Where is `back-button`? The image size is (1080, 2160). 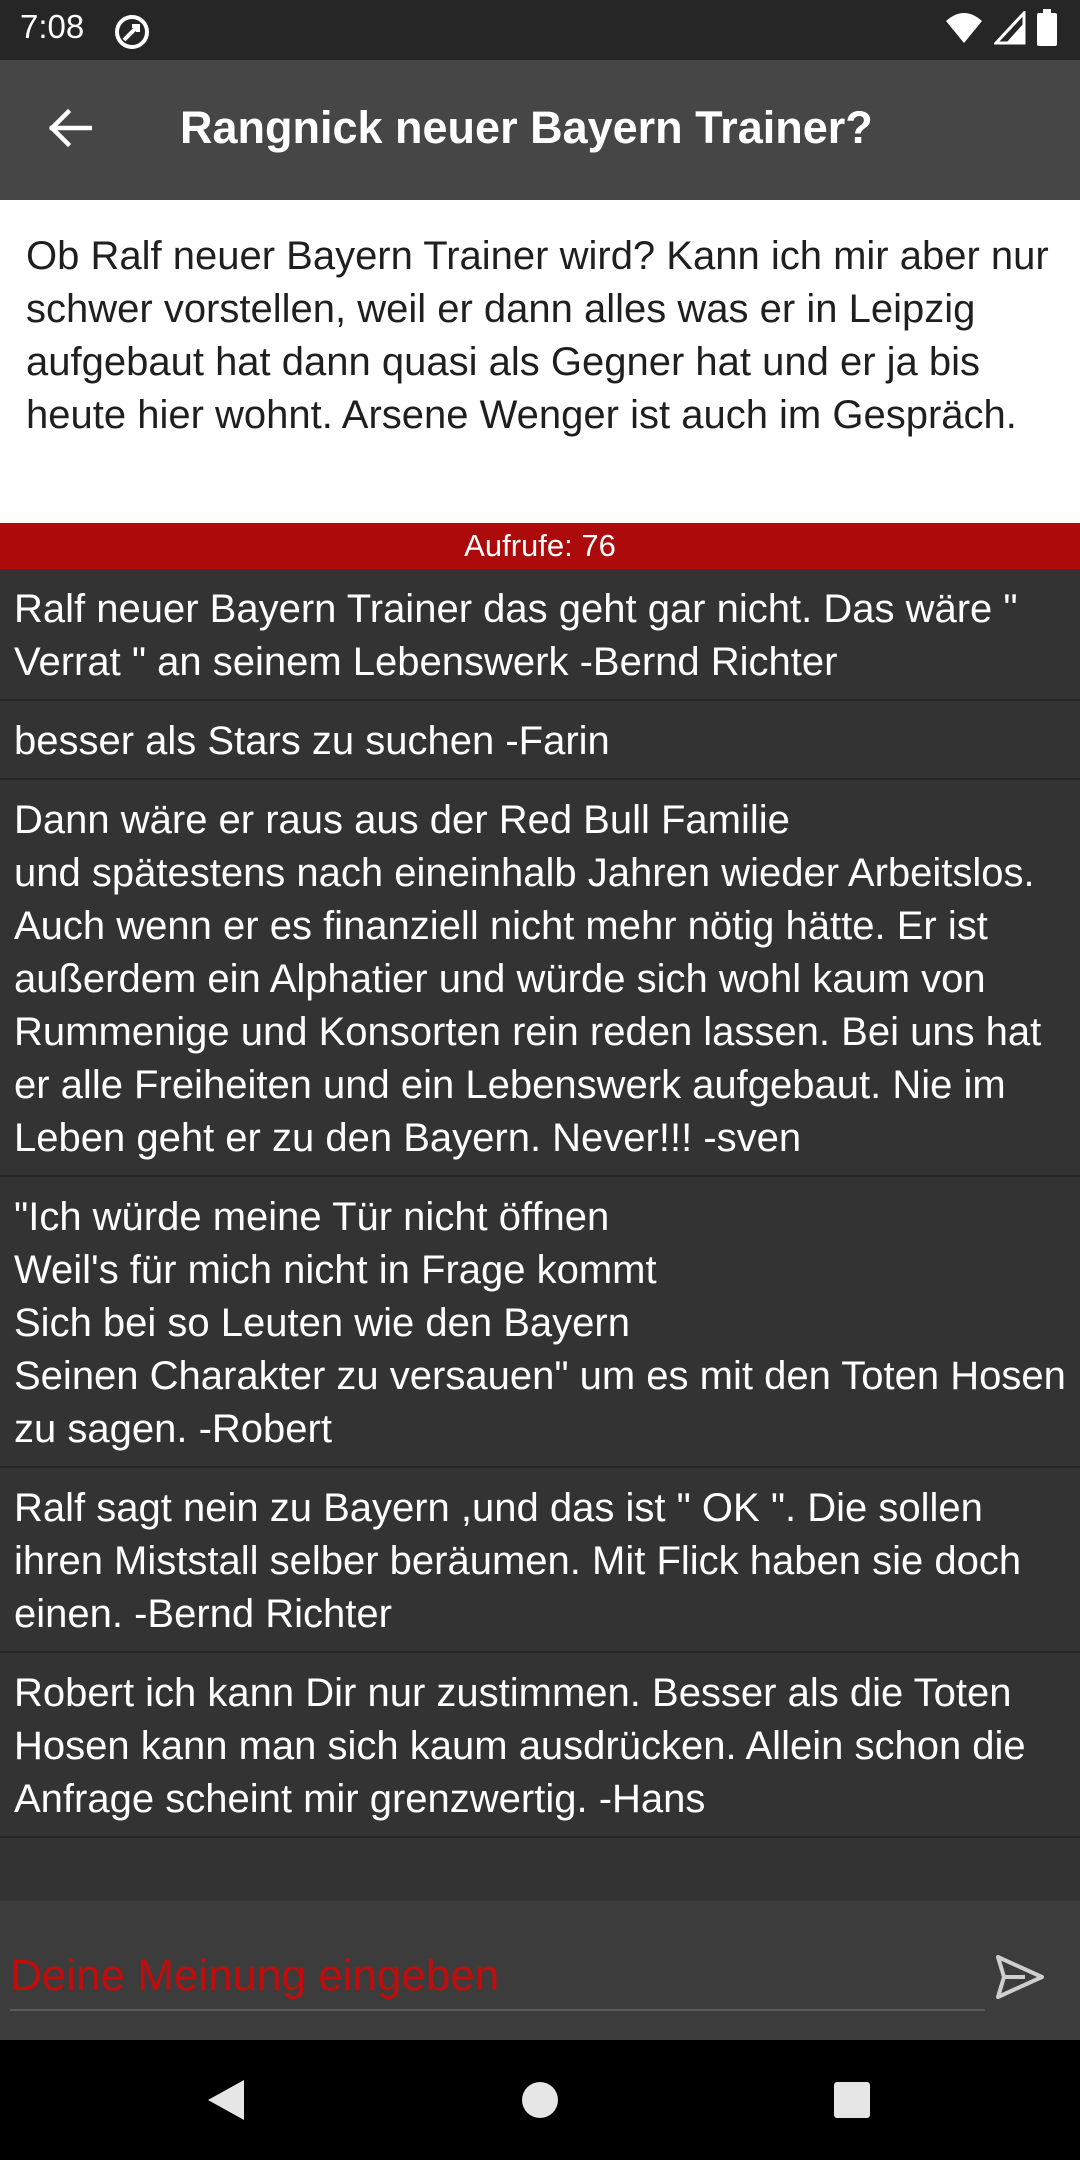
back-button is located at coordinates (70, 130).